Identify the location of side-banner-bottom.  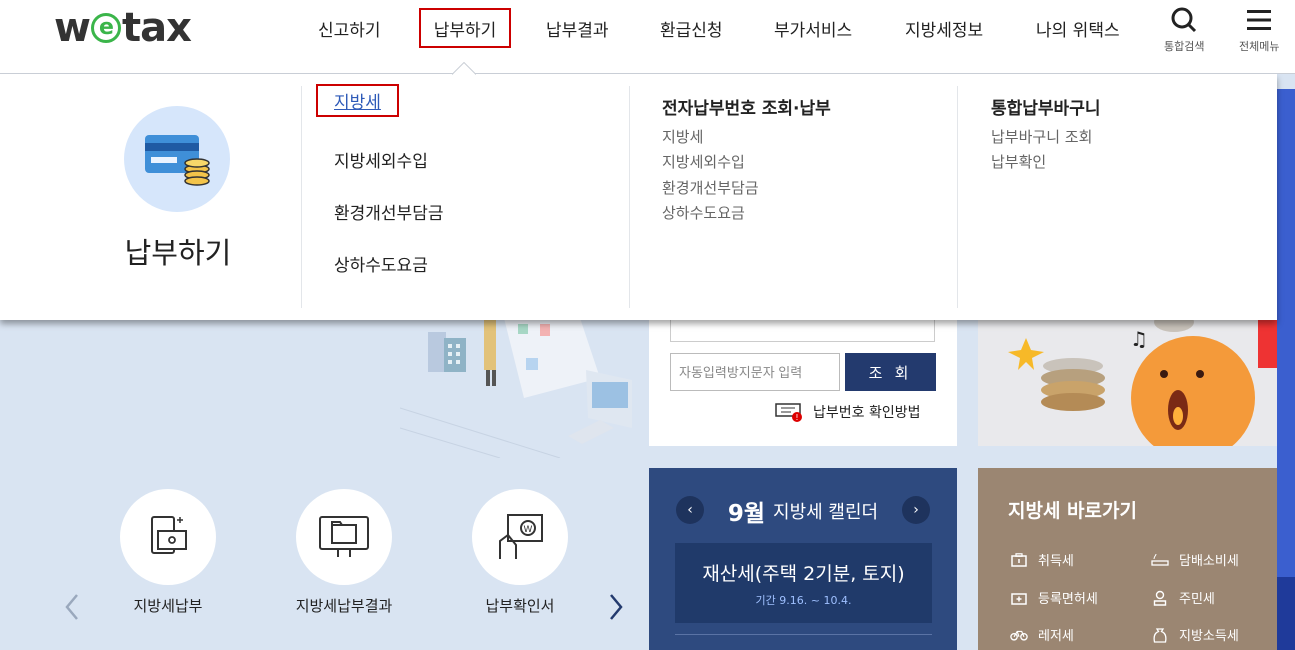
(1286, 613).